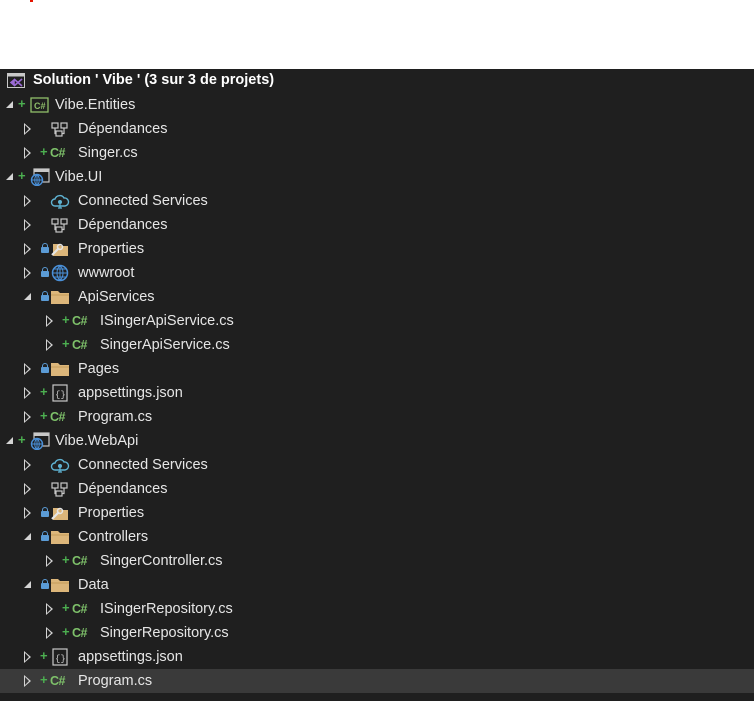 The width and height of the screenshot is (754, 701). I want to click on tree-item-label: Pages, so click(99, 369).